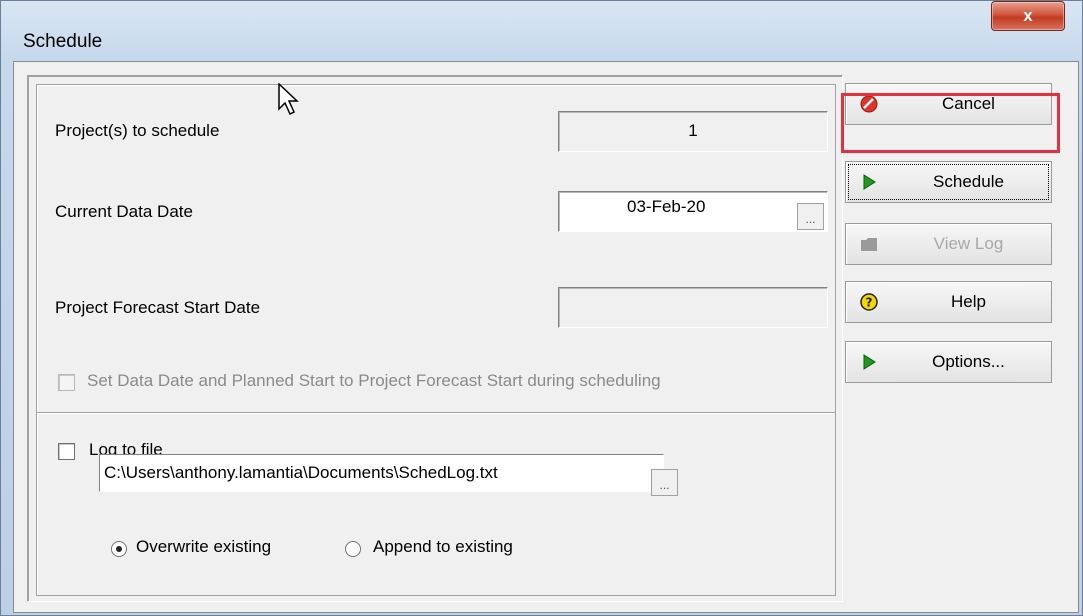 The width and height of the screenshot is (1083, 616). What do you see at coordinates (204, 546) in the screenshot?
I see `overwrite-label: Overwrite existing` at bounding box center [204, 546].